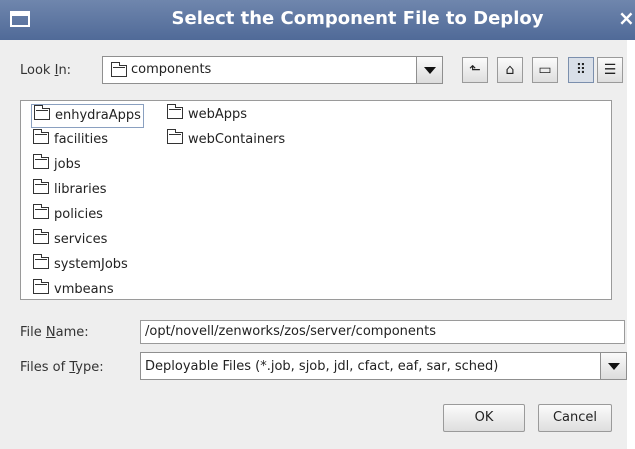 The width and height of the screenshot is (635, 449). I want to click on file-type-label: Files of Type:, so click(62, 367).